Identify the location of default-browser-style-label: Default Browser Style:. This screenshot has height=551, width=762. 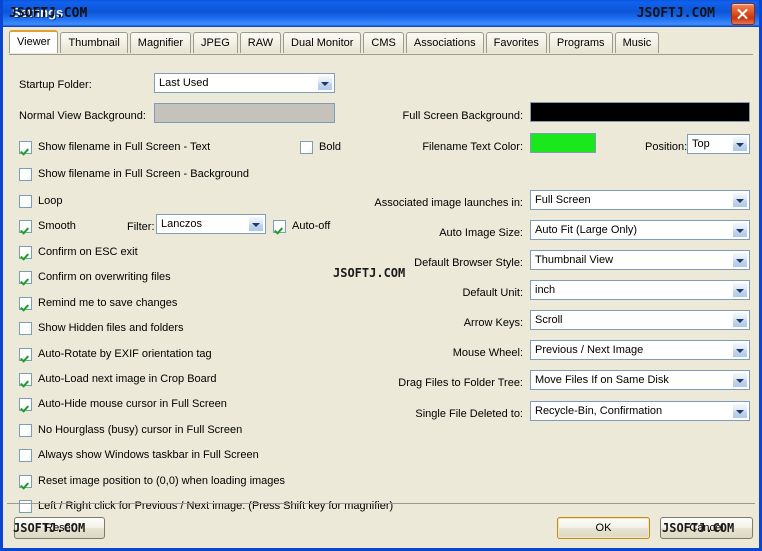
(468, 263).